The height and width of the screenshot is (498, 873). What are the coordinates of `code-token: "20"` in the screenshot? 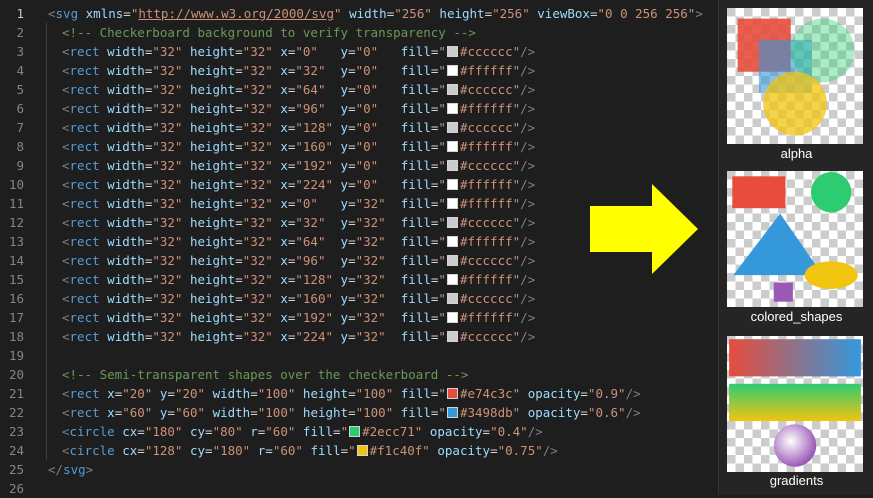 It's located at (190, 393).